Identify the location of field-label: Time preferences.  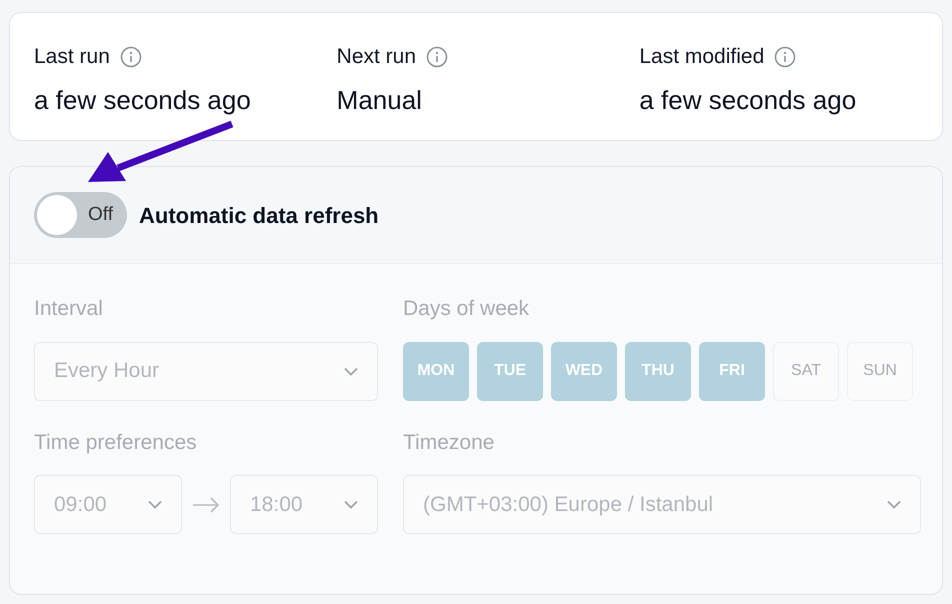
(116, 443).